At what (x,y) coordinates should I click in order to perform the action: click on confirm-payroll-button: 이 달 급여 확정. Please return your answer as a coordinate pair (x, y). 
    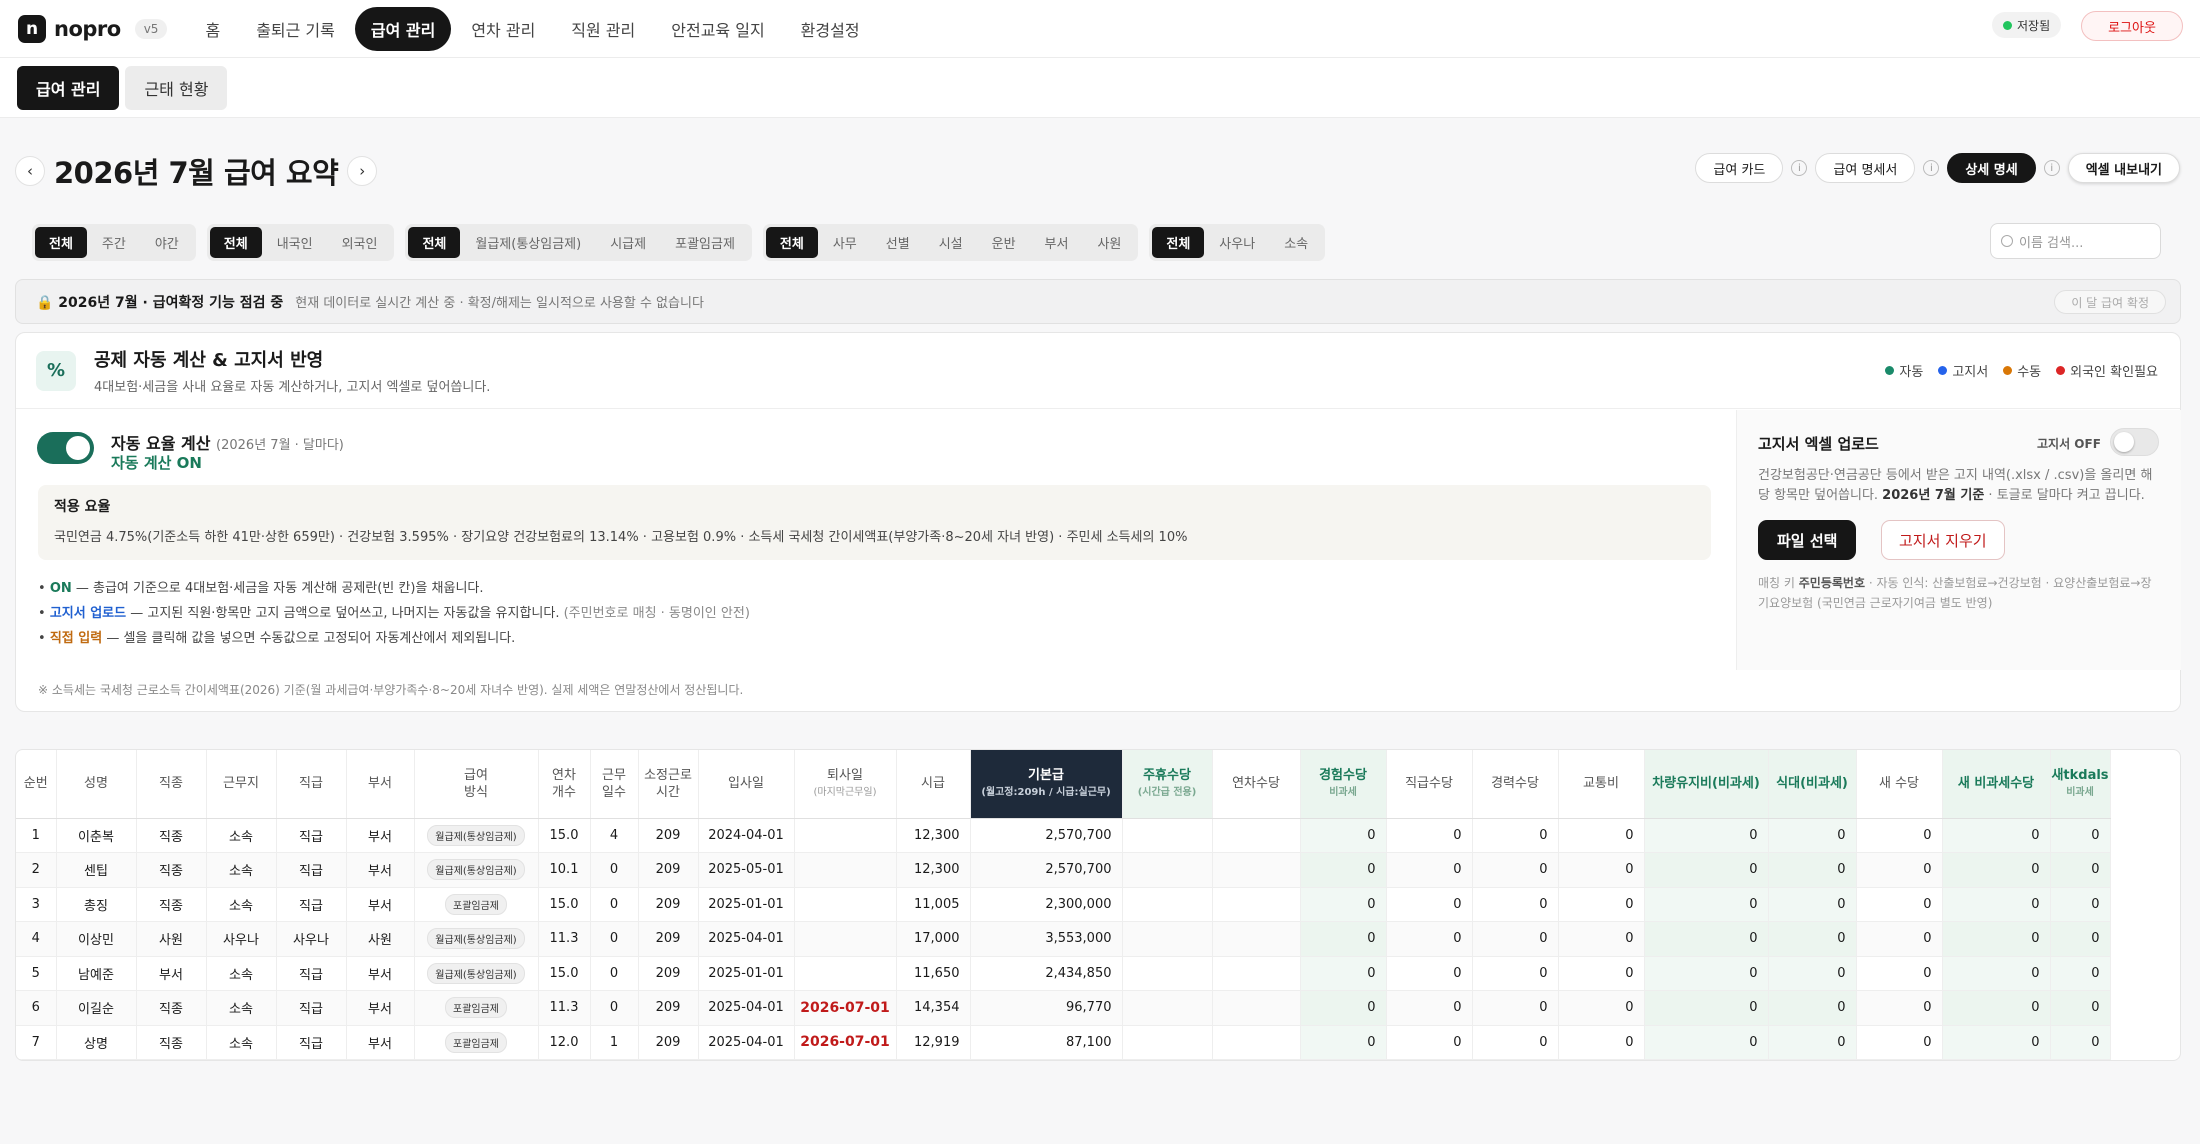
    Looking at the image, I should click on (2110, 302).